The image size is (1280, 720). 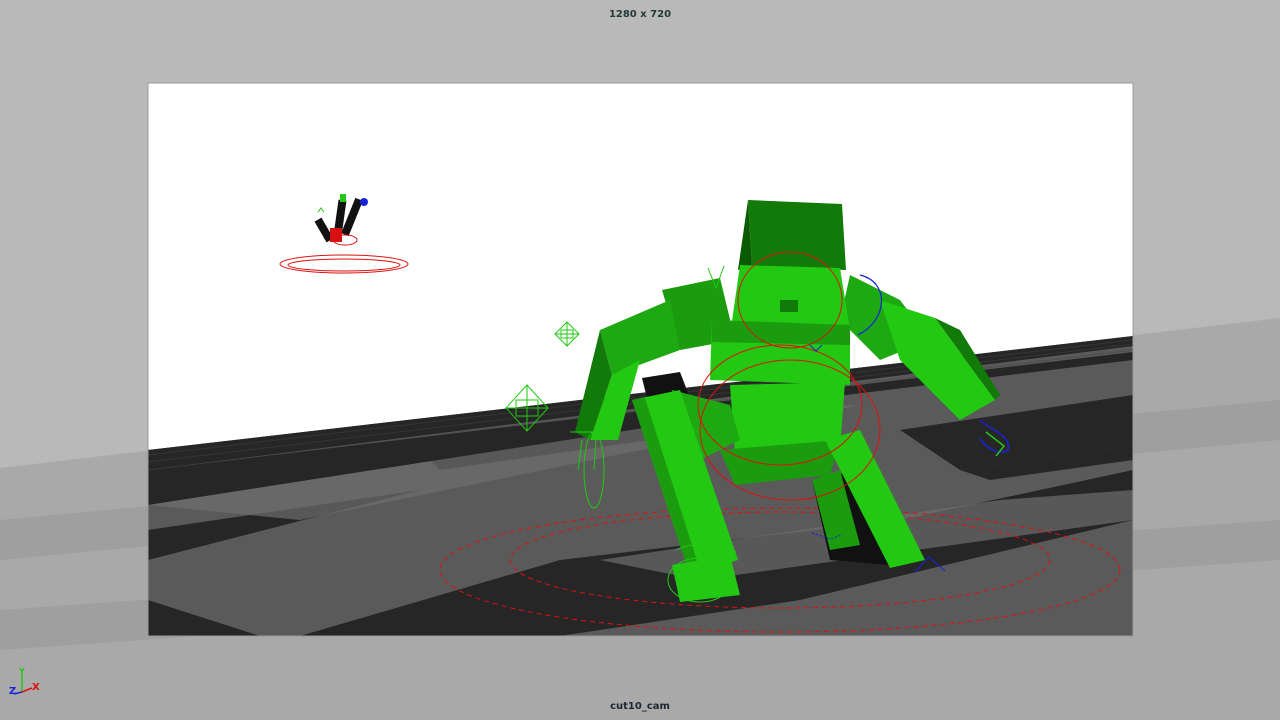 I want to click on axis-x-label: X, so click(x=36, y=687).